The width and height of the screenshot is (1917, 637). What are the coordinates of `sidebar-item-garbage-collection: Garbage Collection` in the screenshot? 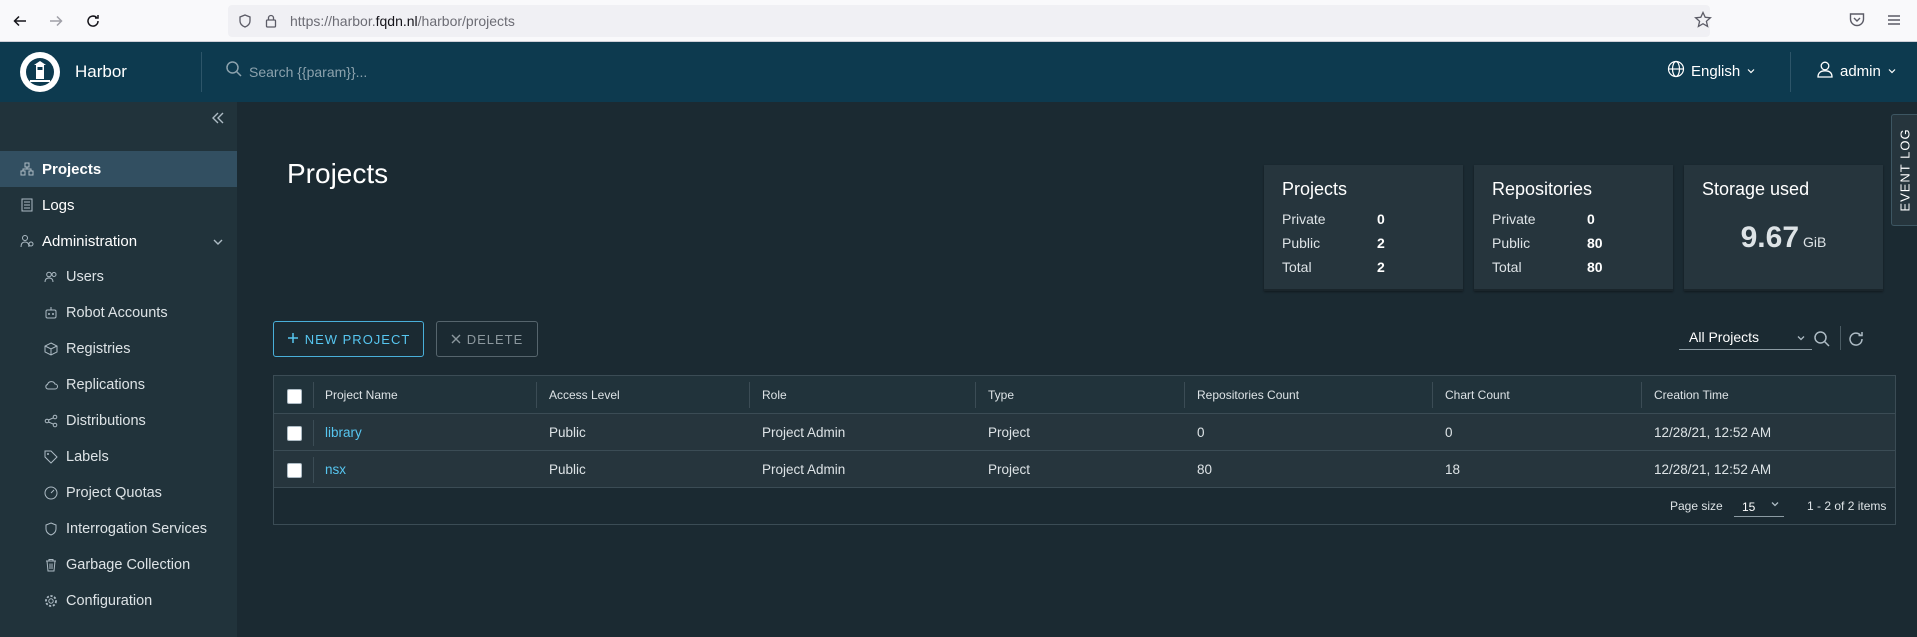 It's located at (118, 565).